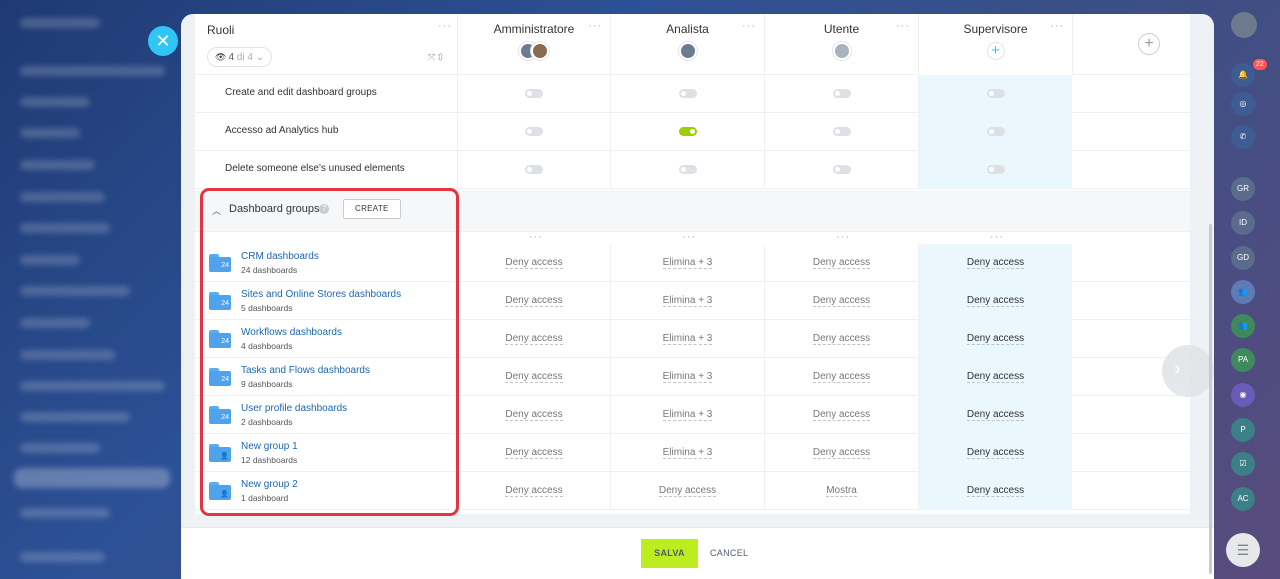 Image resolution: width=1280 pixels, height=579 pixels. Describe the element at coordinates (1243, 395) in the screenshot. I see `openline-icon: ◉` at that location.